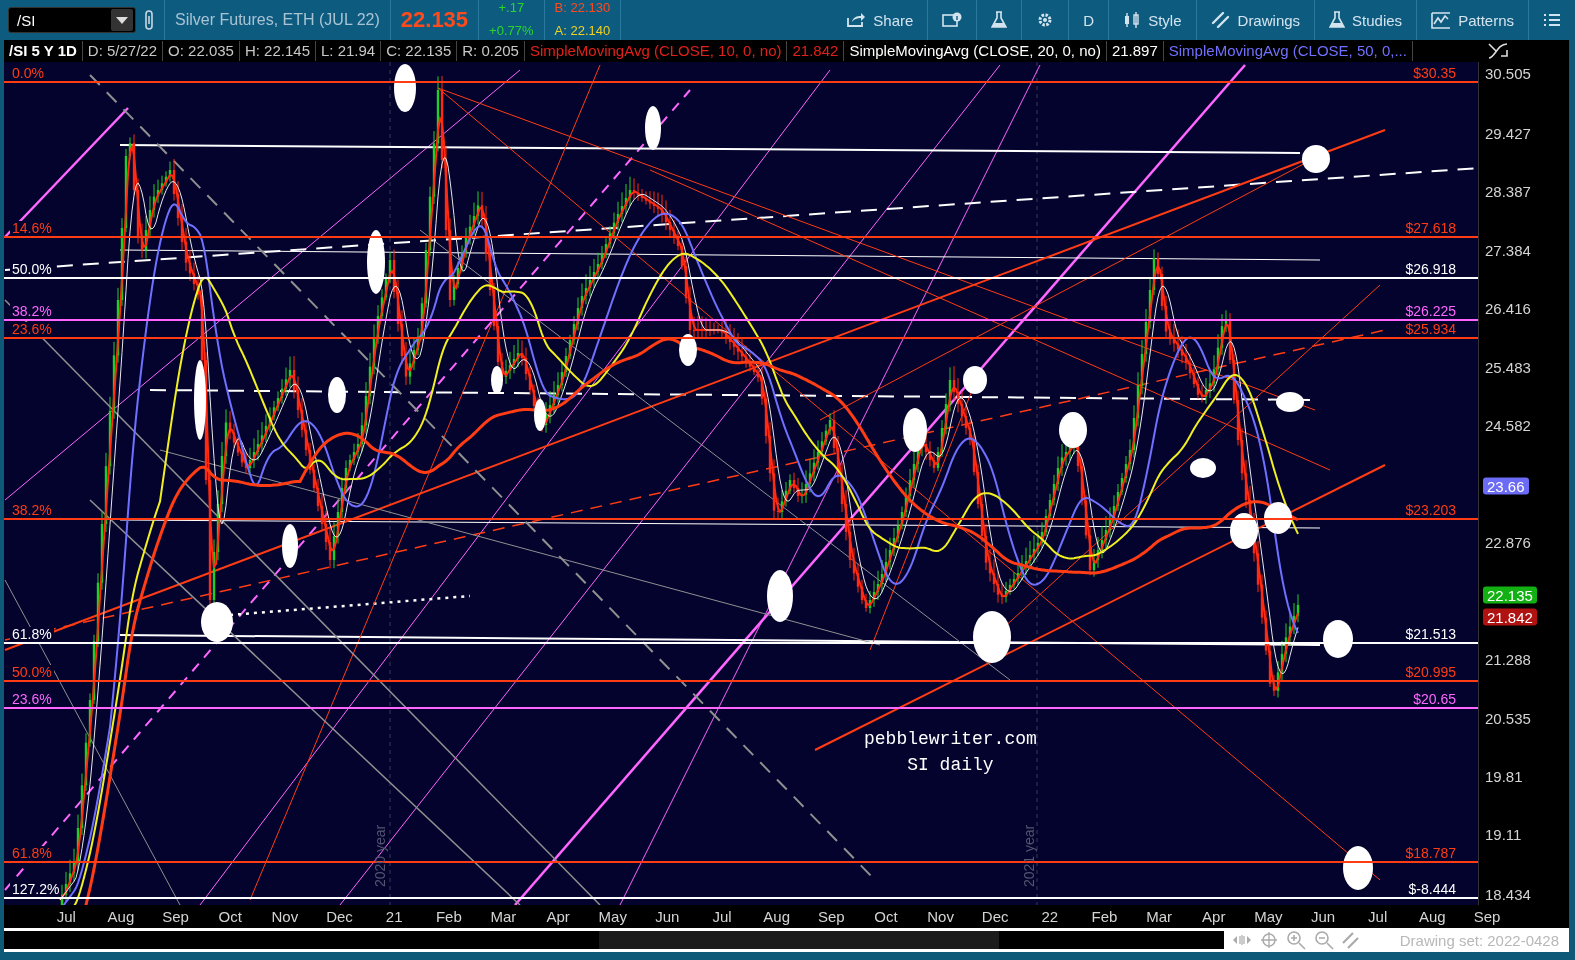  I want to click on price-tick: 24.582, so click(1508, 425).